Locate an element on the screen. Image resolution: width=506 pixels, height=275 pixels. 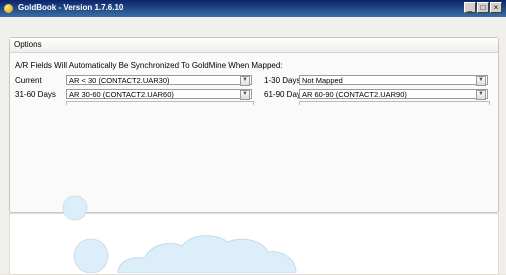
close-button: × is located at coordinates (496, 7).